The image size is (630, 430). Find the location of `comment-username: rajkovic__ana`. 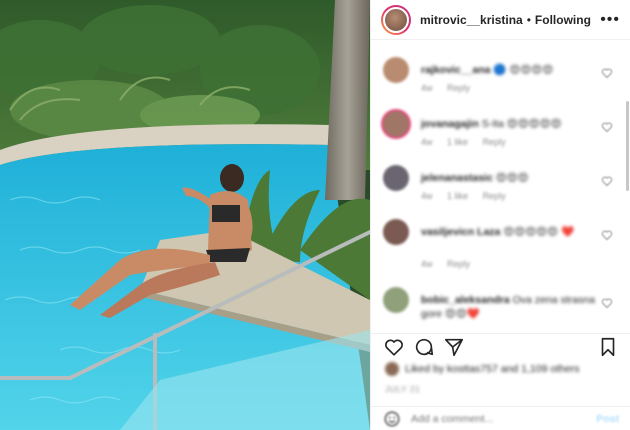

comment-username: rajkovic__ana is located at coordinates (455, 70).